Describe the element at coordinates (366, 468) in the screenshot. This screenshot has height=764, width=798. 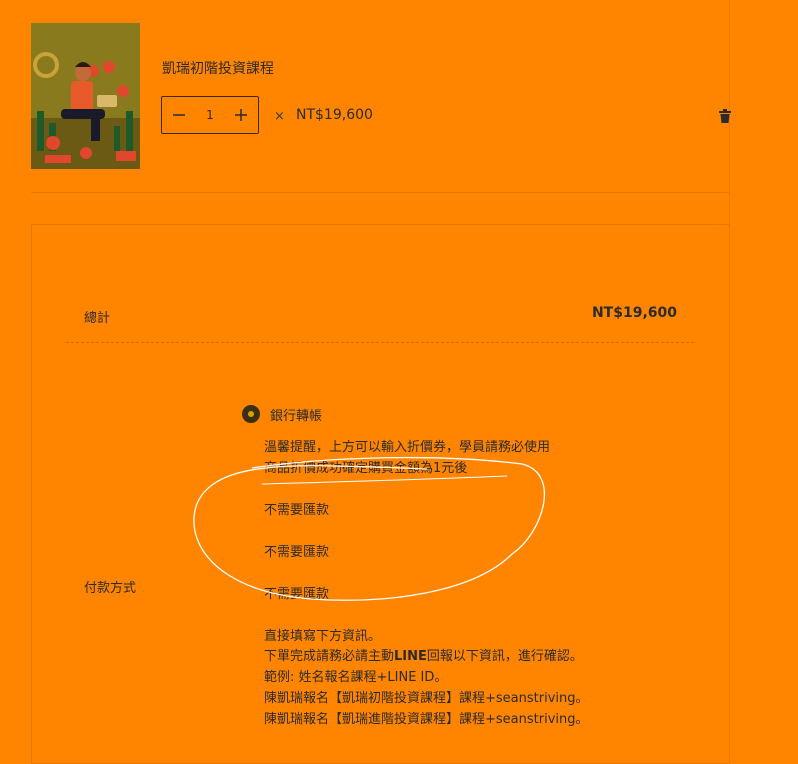
I see `notice-line-2: 商品折價成功確定購買金額為1元後` at that location.